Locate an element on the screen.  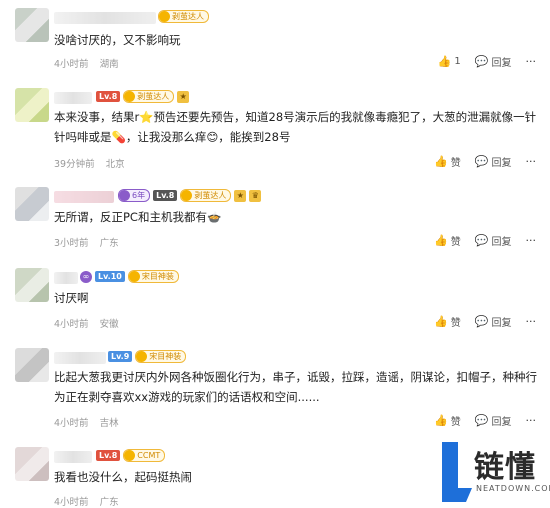
timestamp: 3小时前 is located at coordinates (71, 243).